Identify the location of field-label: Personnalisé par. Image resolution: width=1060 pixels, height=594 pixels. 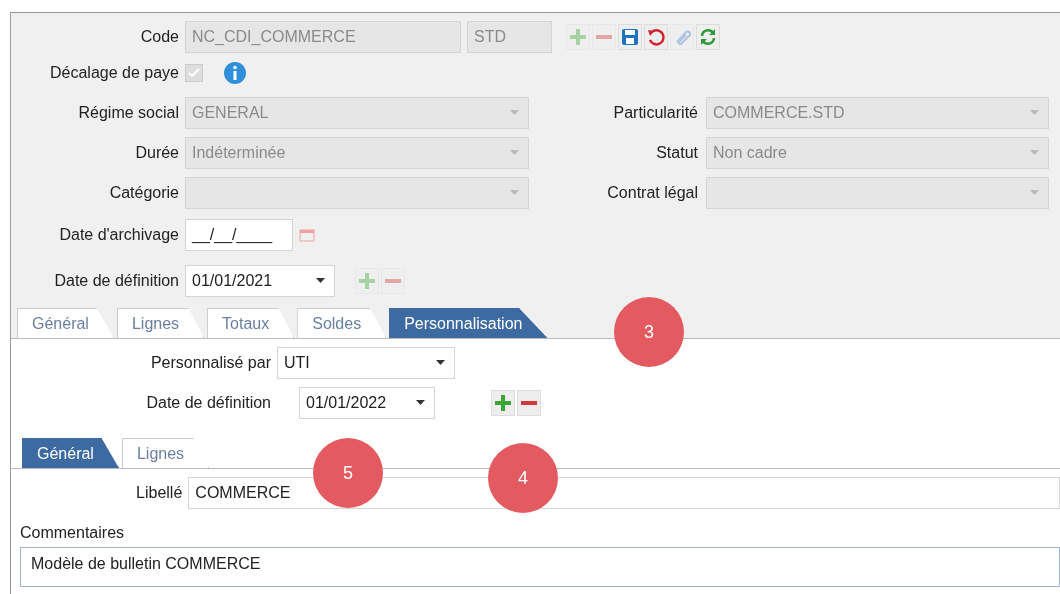
(210, 363).